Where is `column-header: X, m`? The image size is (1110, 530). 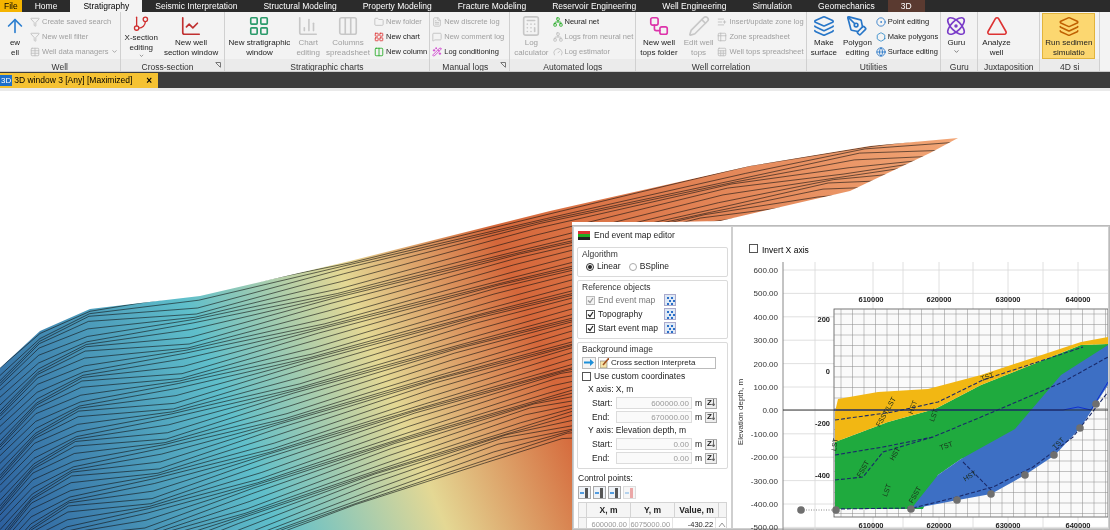
column-header: X, m is located at coordinates (608, 510).